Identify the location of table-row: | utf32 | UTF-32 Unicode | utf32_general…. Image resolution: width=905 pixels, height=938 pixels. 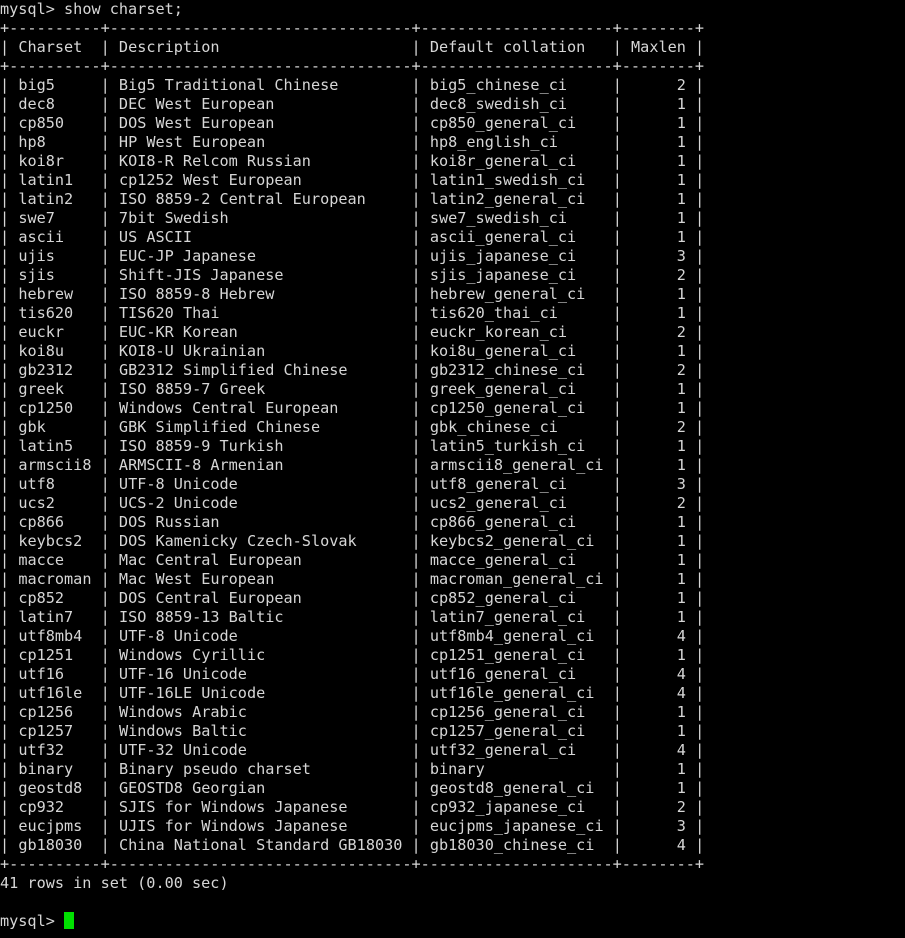
(352, 750).